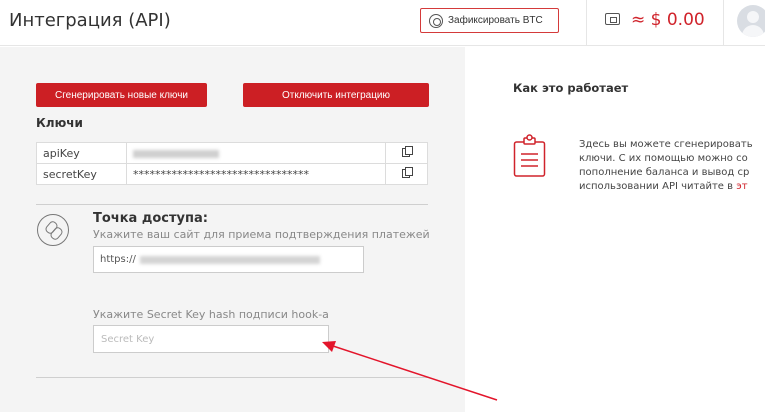 The width and height of the screenshot is (765, 412). I want to click on wallet-icon, so click(612, 19).